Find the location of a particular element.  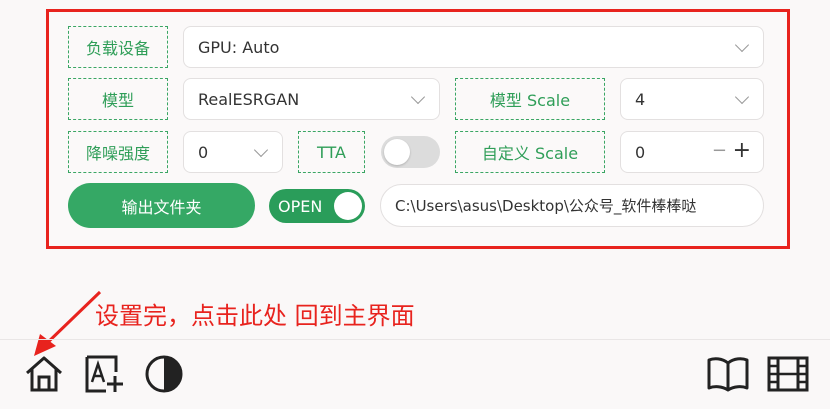

font-add-icon is located at coordinates (105, 374).